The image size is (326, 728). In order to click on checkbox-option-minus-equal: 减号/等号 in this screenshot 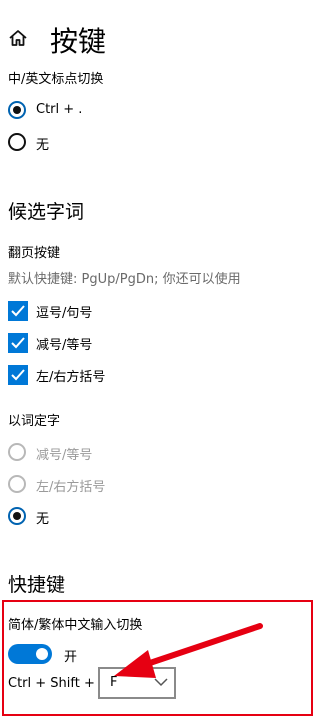, I will do `click(108, 344)`.